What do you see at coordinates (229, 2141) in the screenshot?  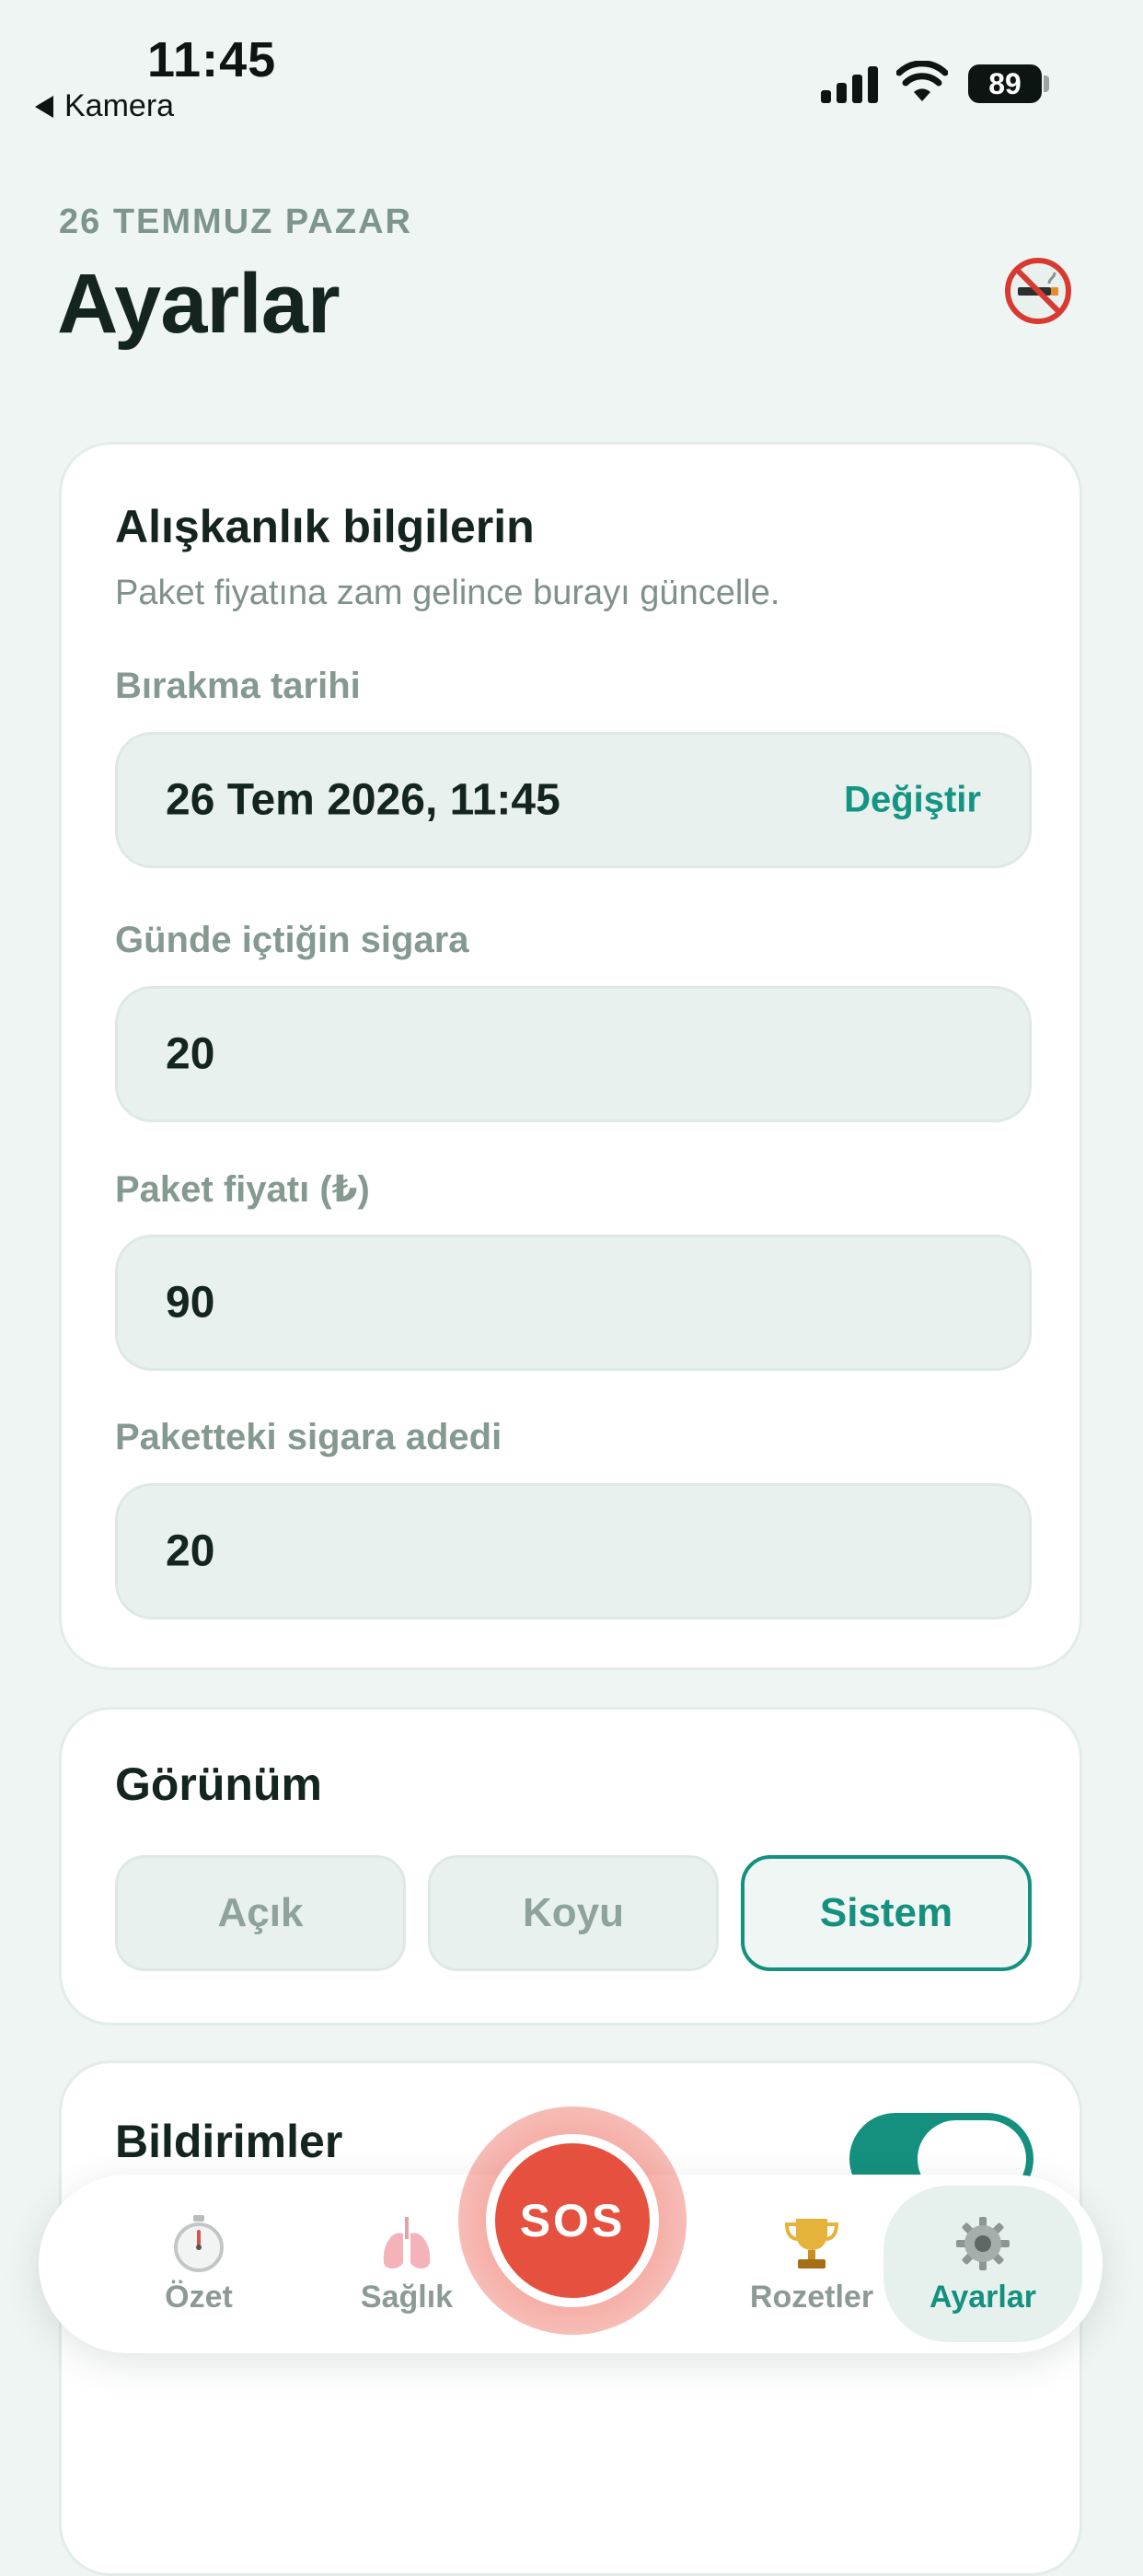 I see `notifications-title: Bildirimler` at bounding box center [229, 2141].